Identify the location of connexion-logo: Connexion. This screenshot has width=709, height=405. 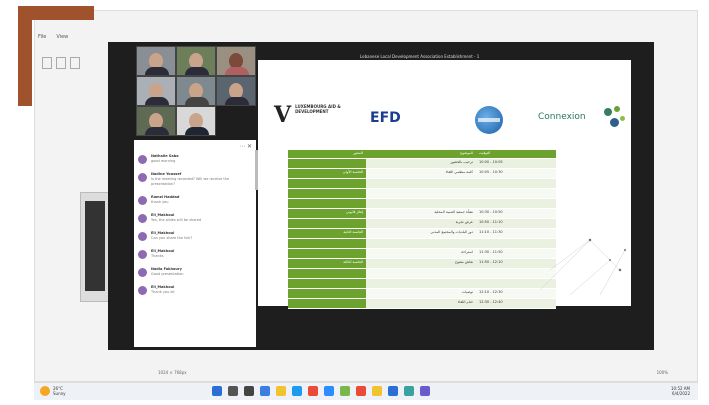
(562, 117).